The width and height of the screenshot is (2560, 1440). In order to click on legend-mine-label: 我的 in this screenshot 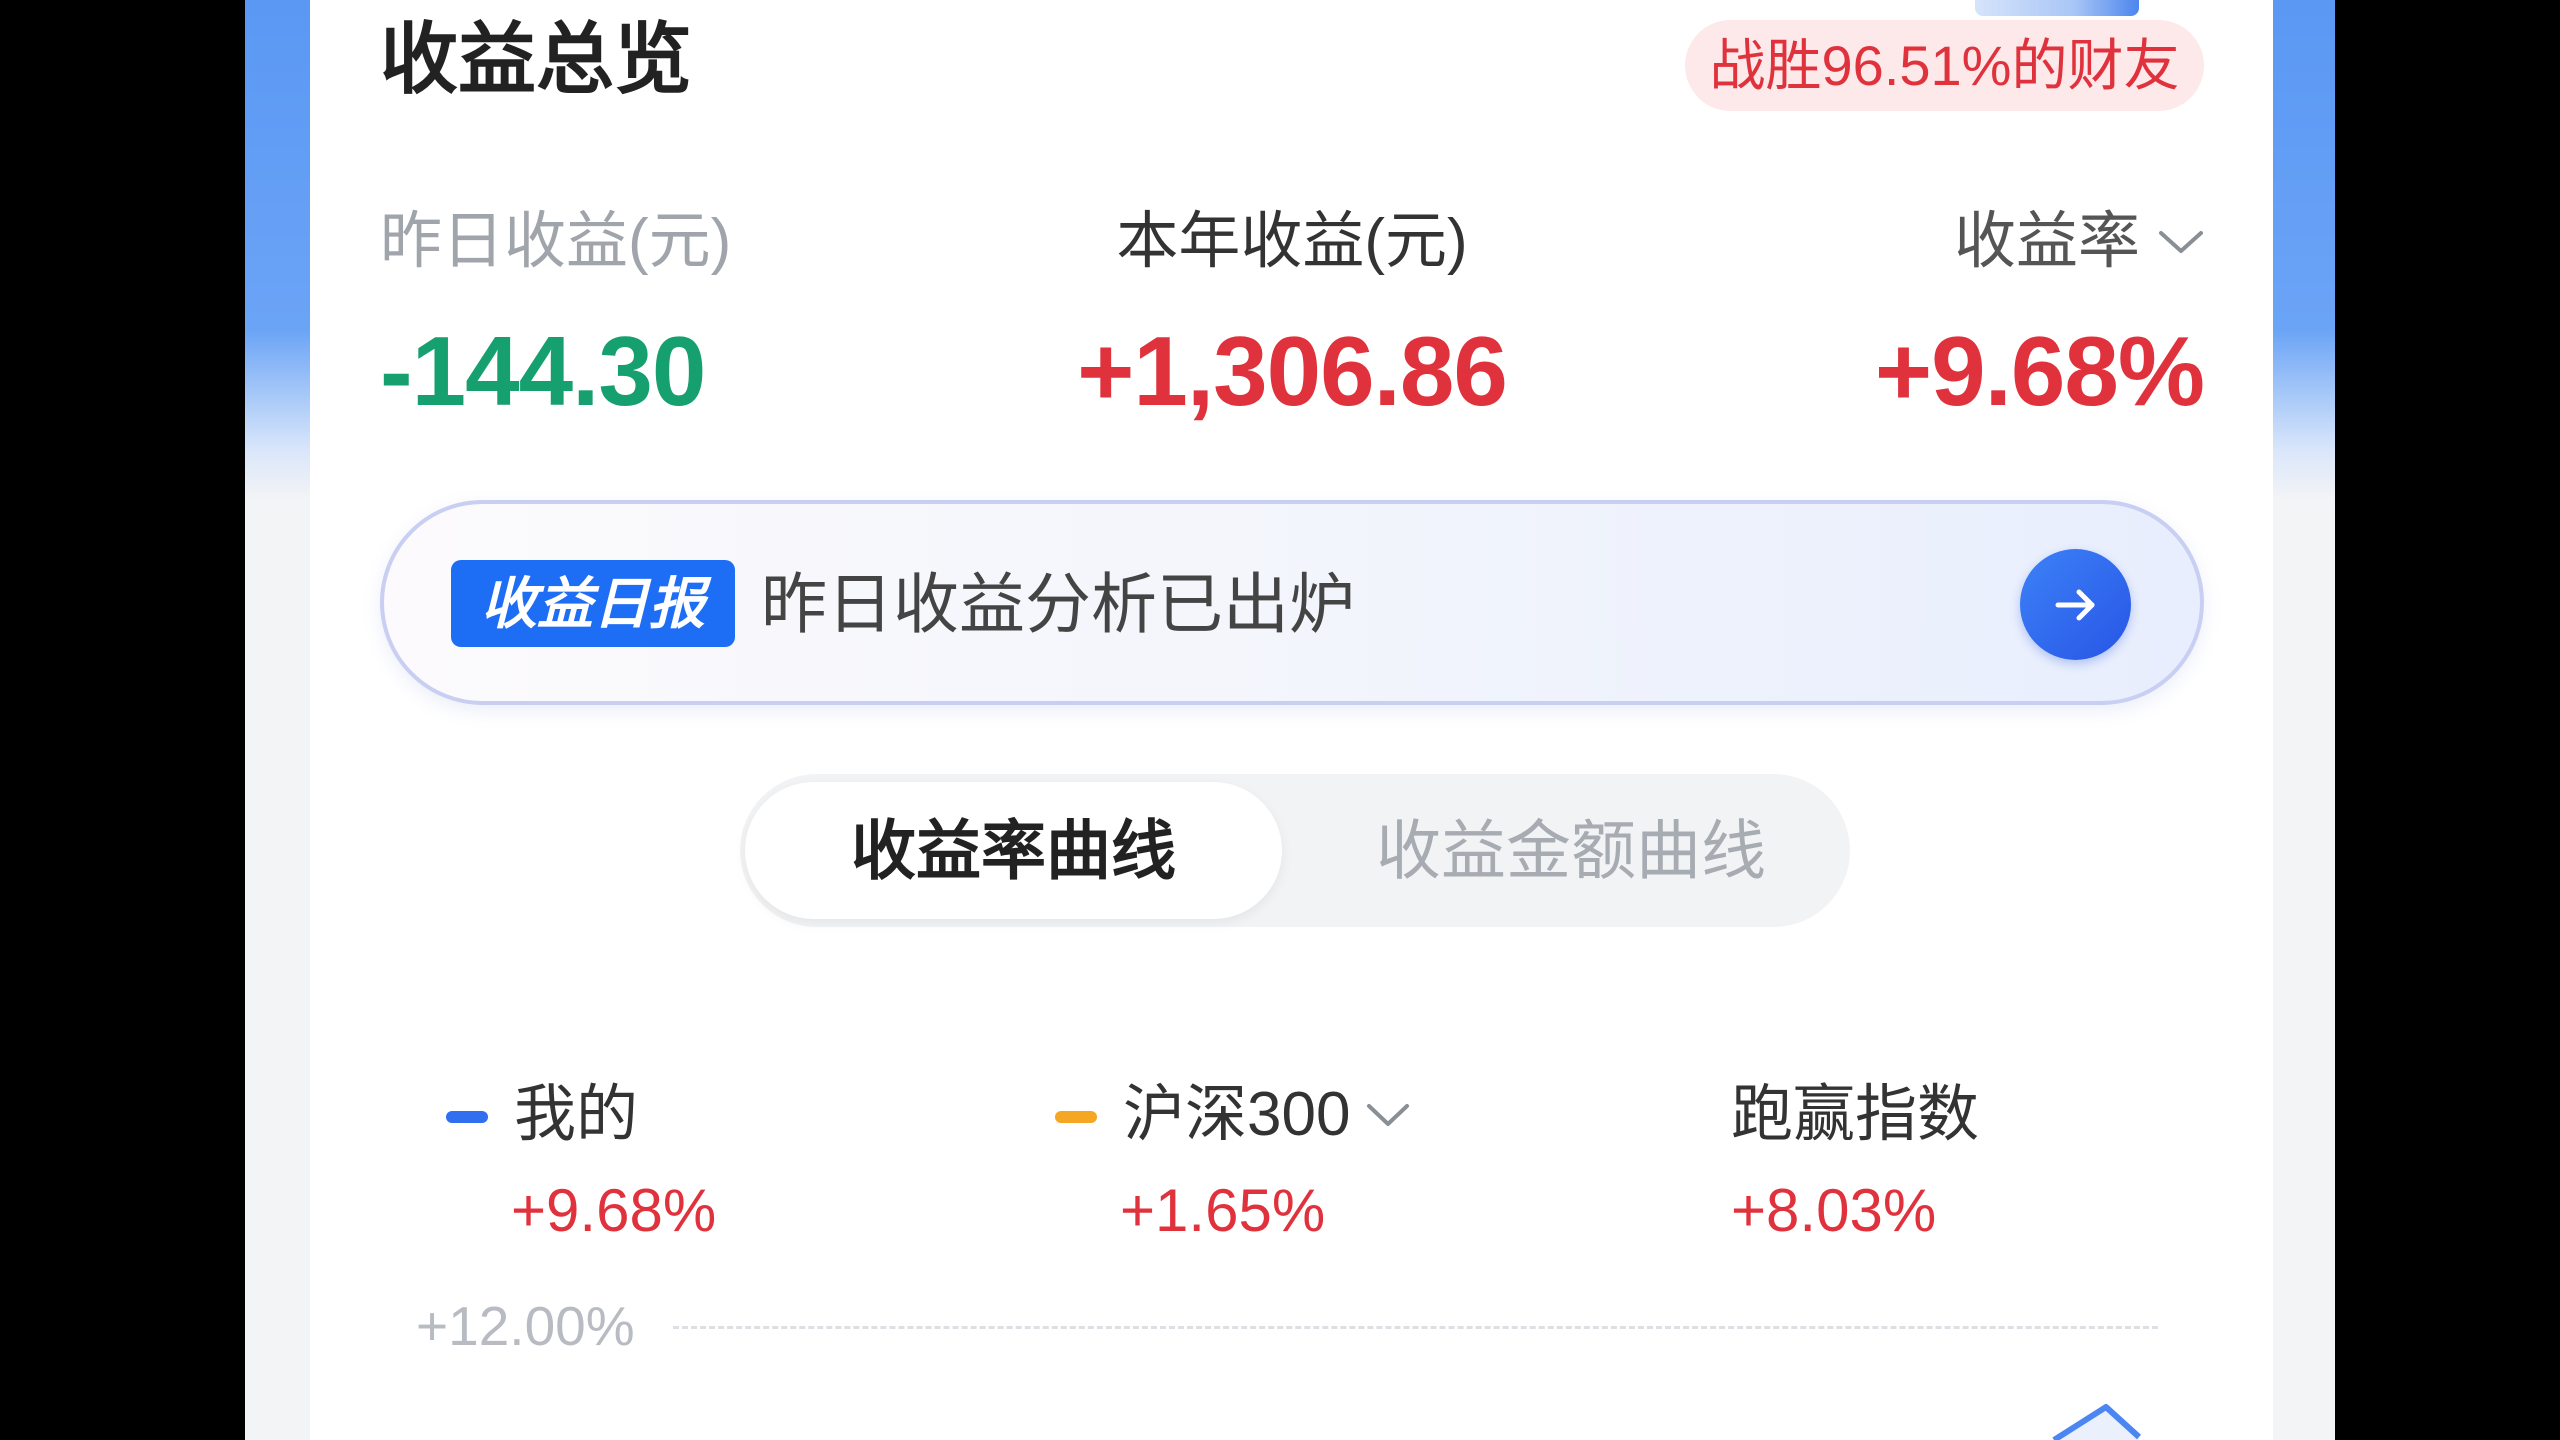, I will do `click(576, 1115)`.